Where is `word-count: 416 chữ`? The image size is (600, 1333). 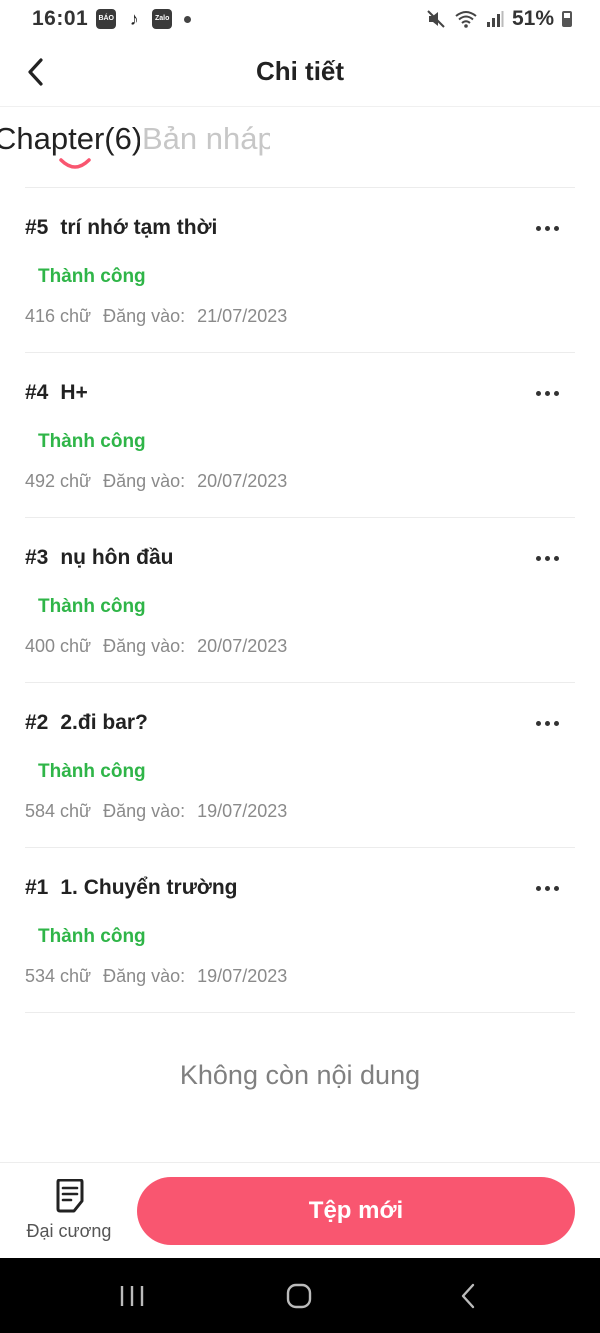 word-count: 416 chữ is located at coordinates (58, 316).